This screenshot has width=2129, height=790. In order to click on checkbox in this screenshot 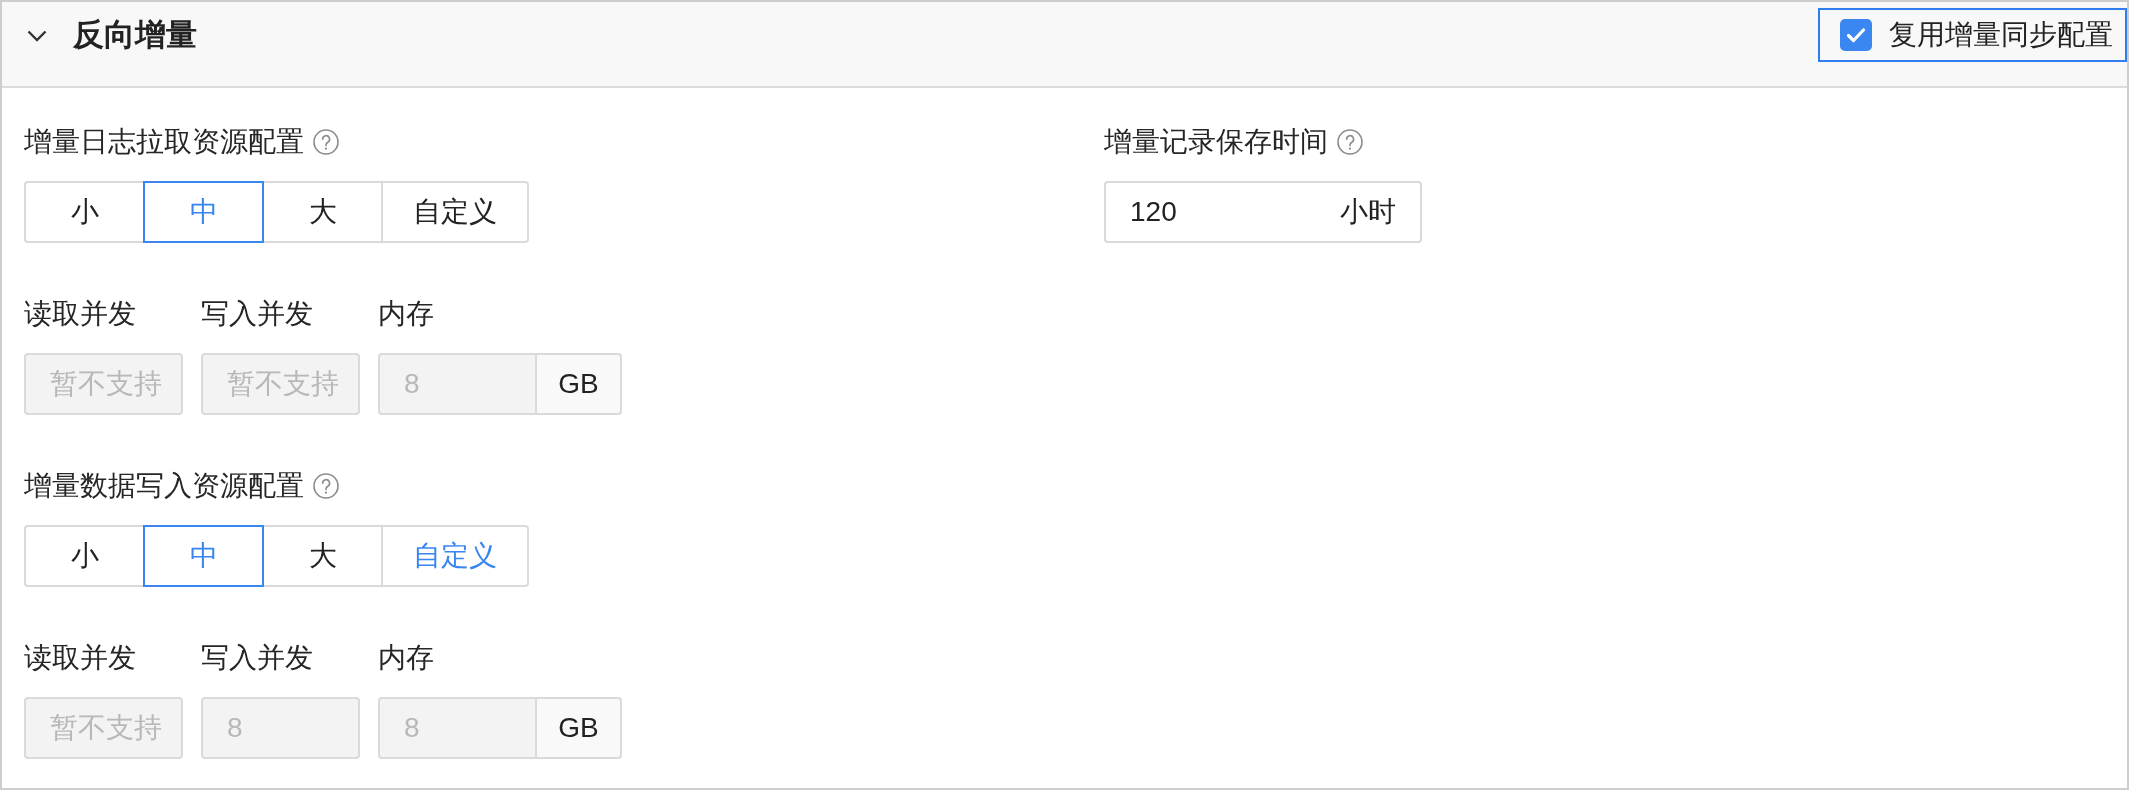, I will do `click(1856, 35)`.